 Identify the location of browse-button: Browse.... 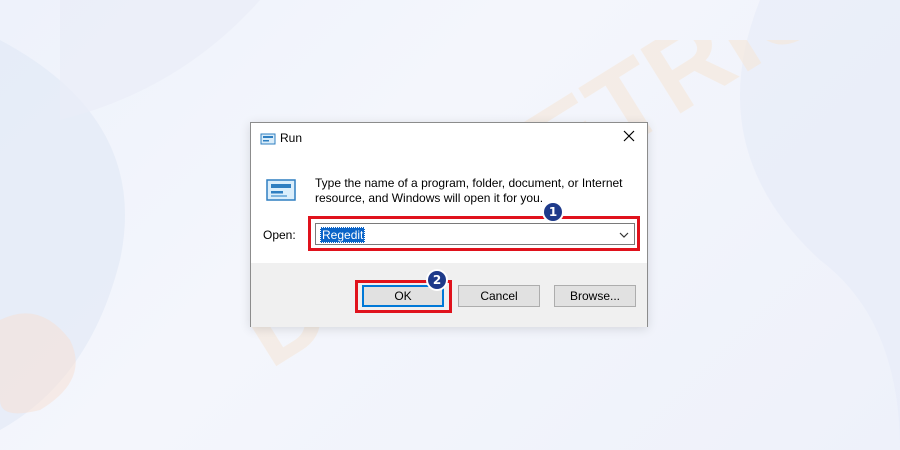
(595, 296).